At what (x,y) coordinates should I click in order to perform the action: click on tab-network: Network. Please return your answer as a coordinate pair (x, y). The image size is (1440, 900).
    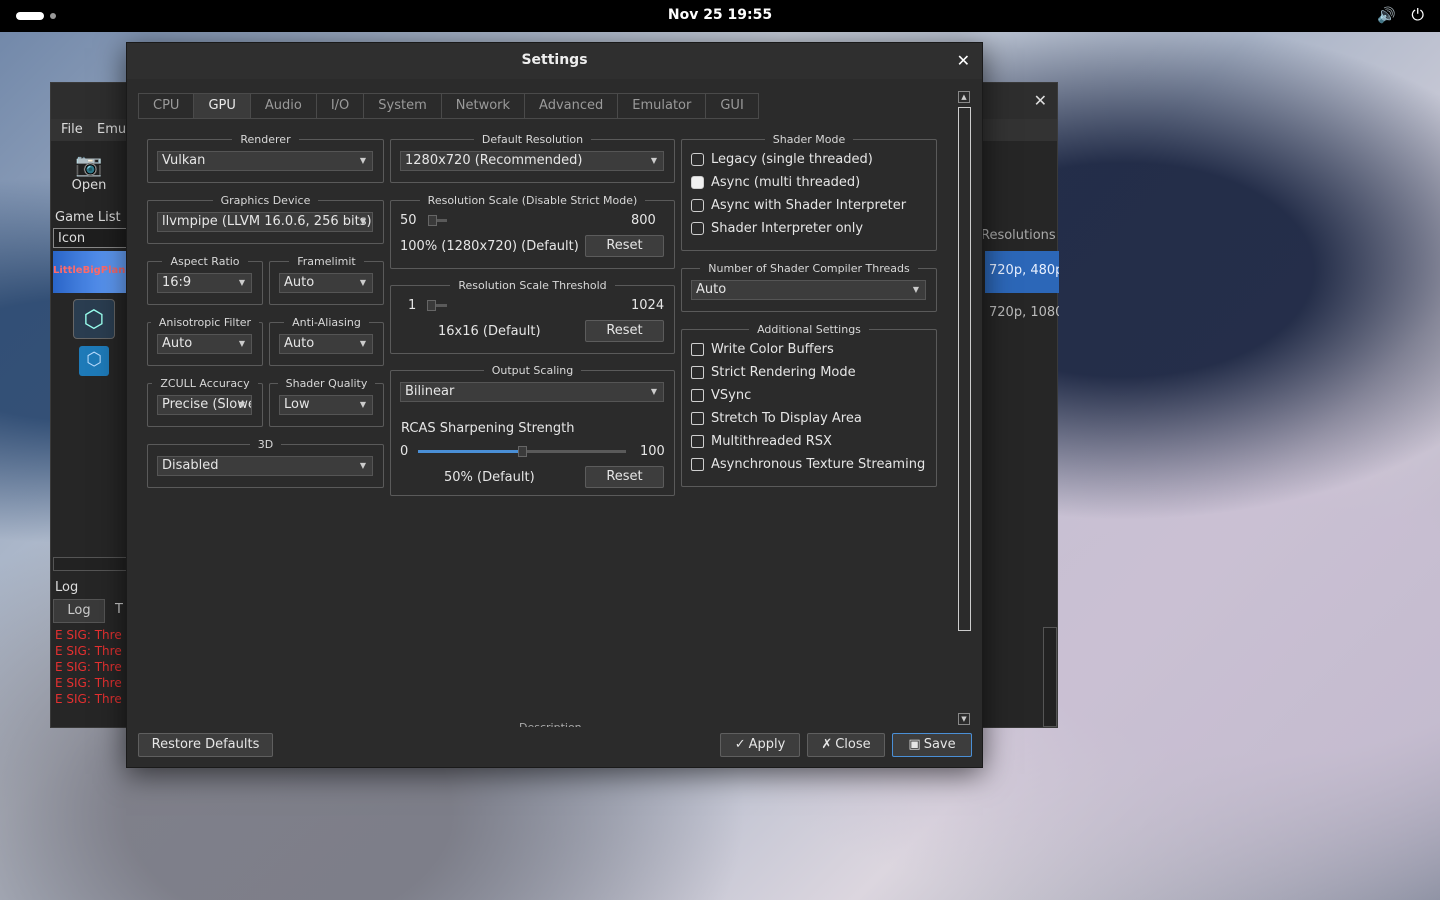
    Looking at the image, I should click on (482, 106).